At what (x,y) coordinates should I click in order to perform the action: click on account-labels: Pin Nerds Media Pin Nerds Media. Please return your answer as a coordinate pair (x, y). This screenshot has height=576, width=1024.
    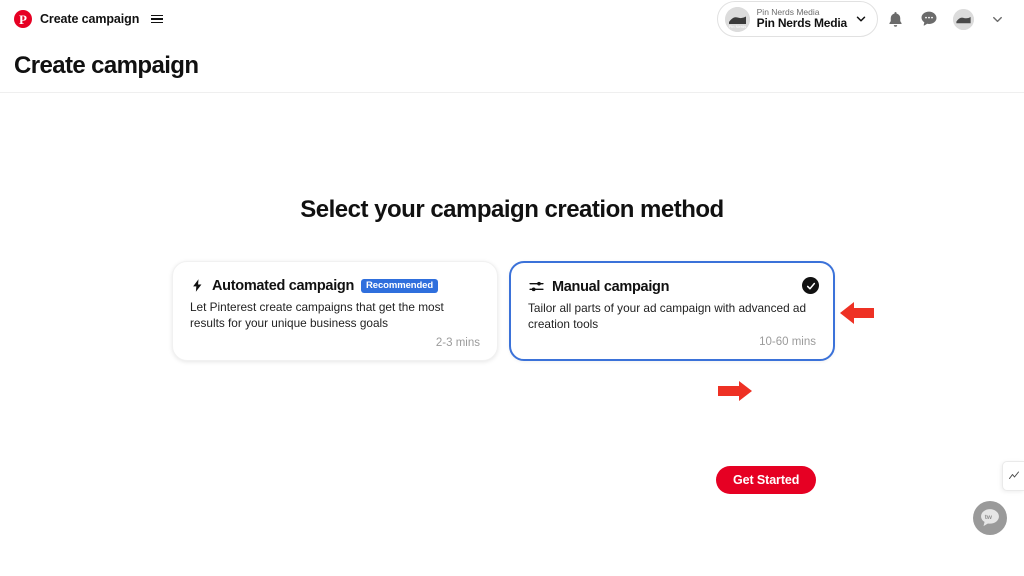
    Looking at the image, I should click on (802, 19).